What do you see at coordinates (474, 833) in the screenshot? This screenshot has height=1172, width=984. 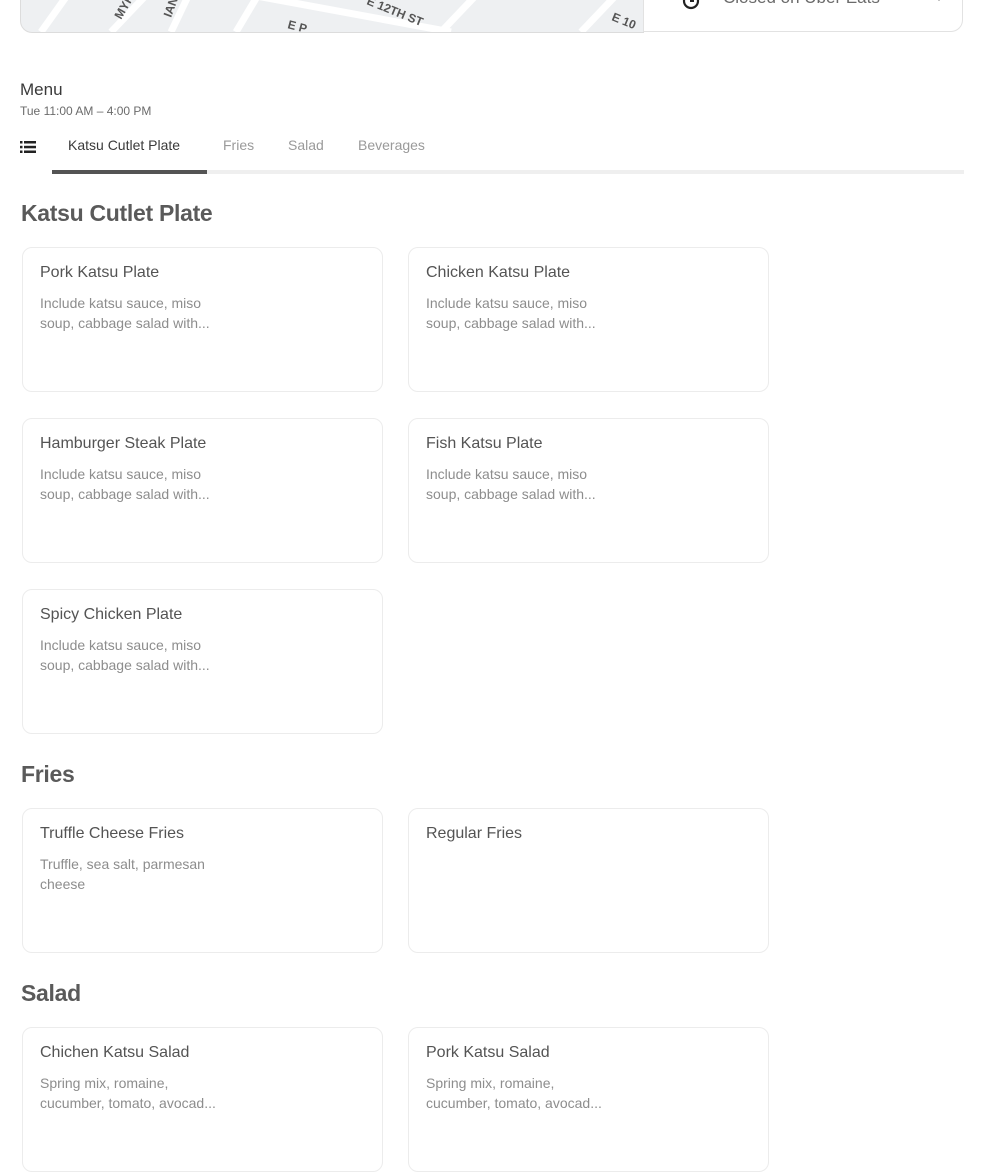 I see `item-name: Regular Fries` at bounding box center [474, 833].